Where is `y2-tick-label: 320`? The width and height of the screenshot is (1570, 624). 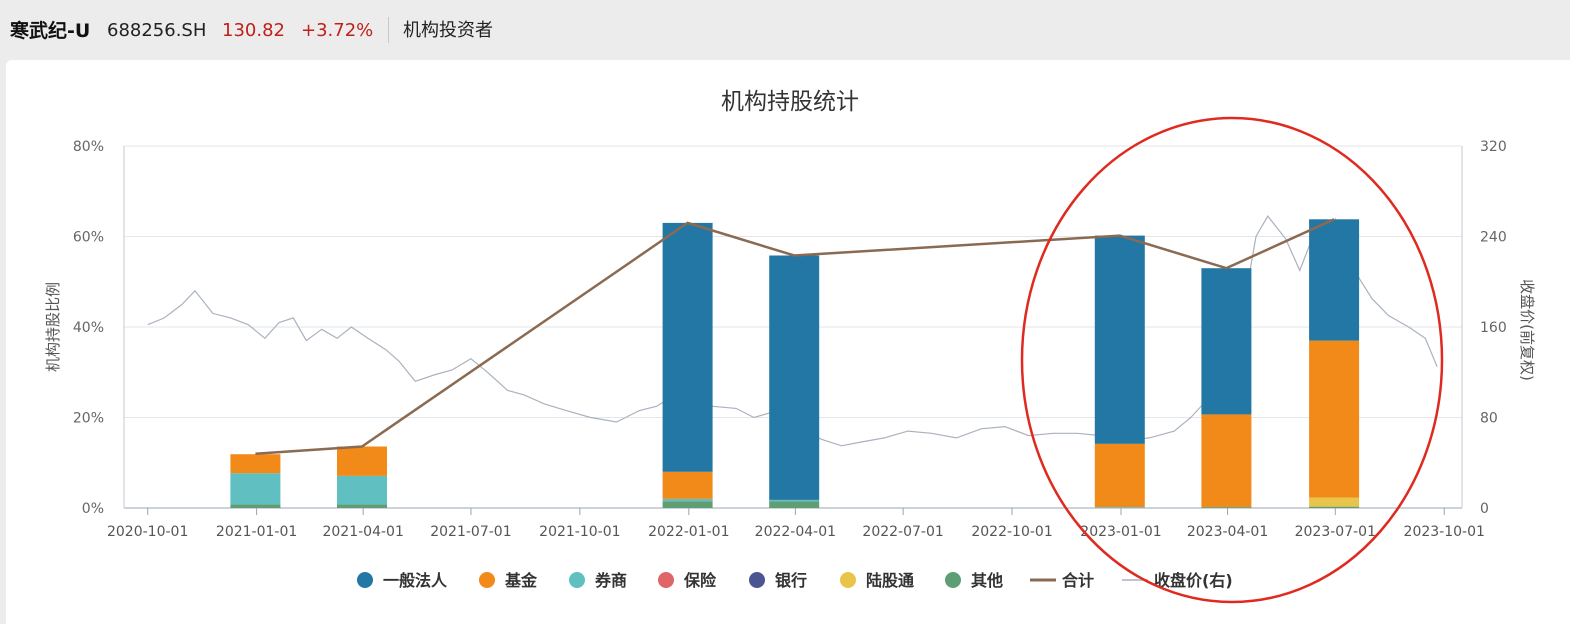 y2-tick-label: 320 is located at coordinates (1493, 147).